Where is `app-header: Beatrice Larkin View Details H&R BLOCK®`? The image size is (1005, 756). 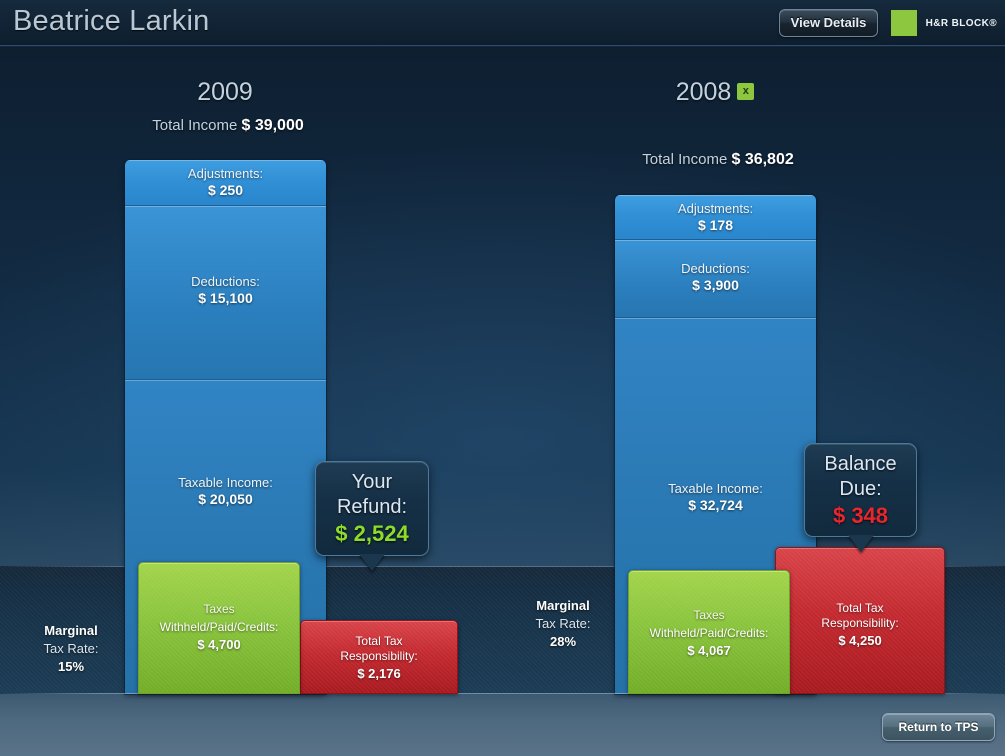 app-header: Beatrice Larkin View Details H&R BLOCK® is located at coordinates (502, 23).